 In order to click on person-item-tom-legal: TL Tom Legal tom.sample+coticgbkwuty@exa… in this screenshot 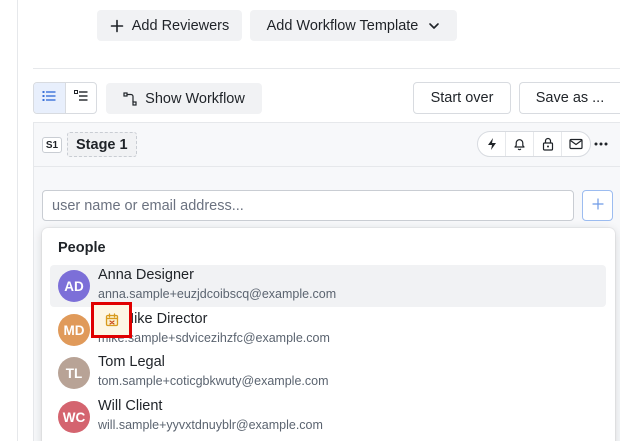, I will do `click(328, 373)`.